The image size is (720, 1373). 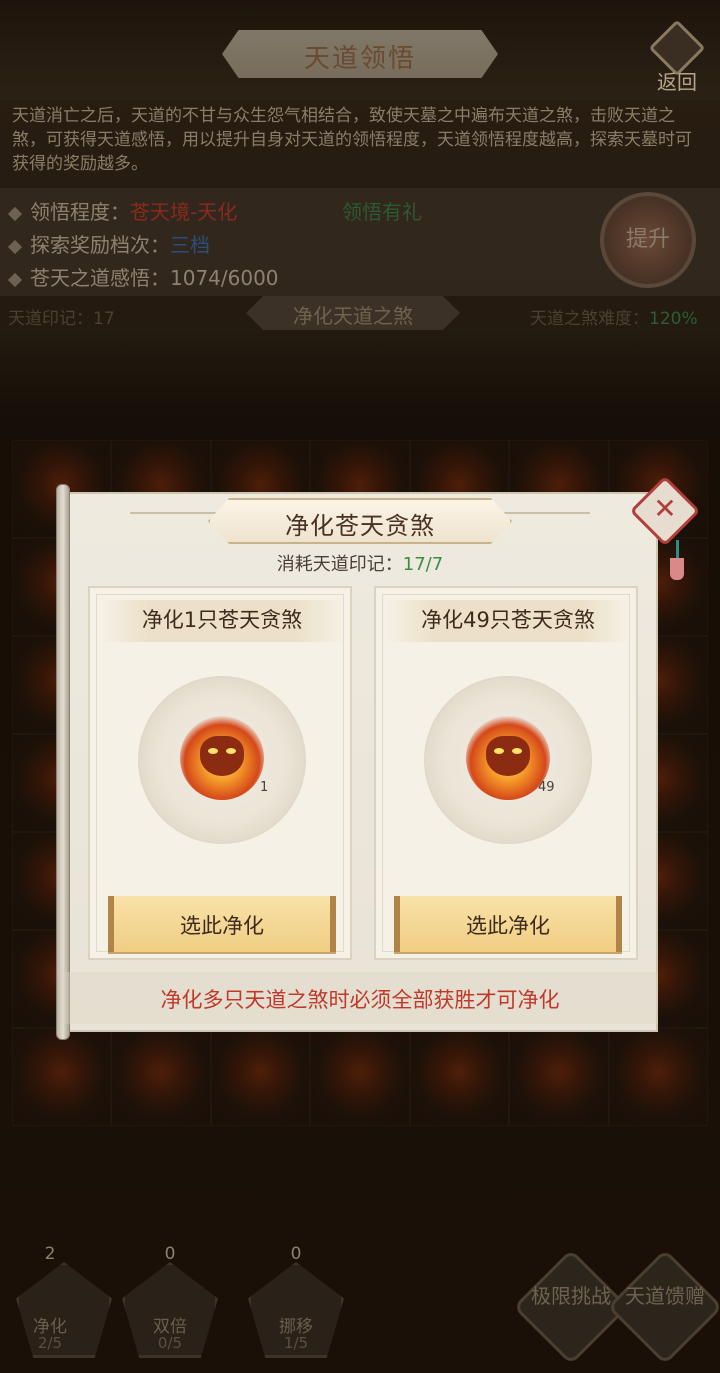 I want to click on challenge-label: 极限挑战, so click(x=571, y=1296).